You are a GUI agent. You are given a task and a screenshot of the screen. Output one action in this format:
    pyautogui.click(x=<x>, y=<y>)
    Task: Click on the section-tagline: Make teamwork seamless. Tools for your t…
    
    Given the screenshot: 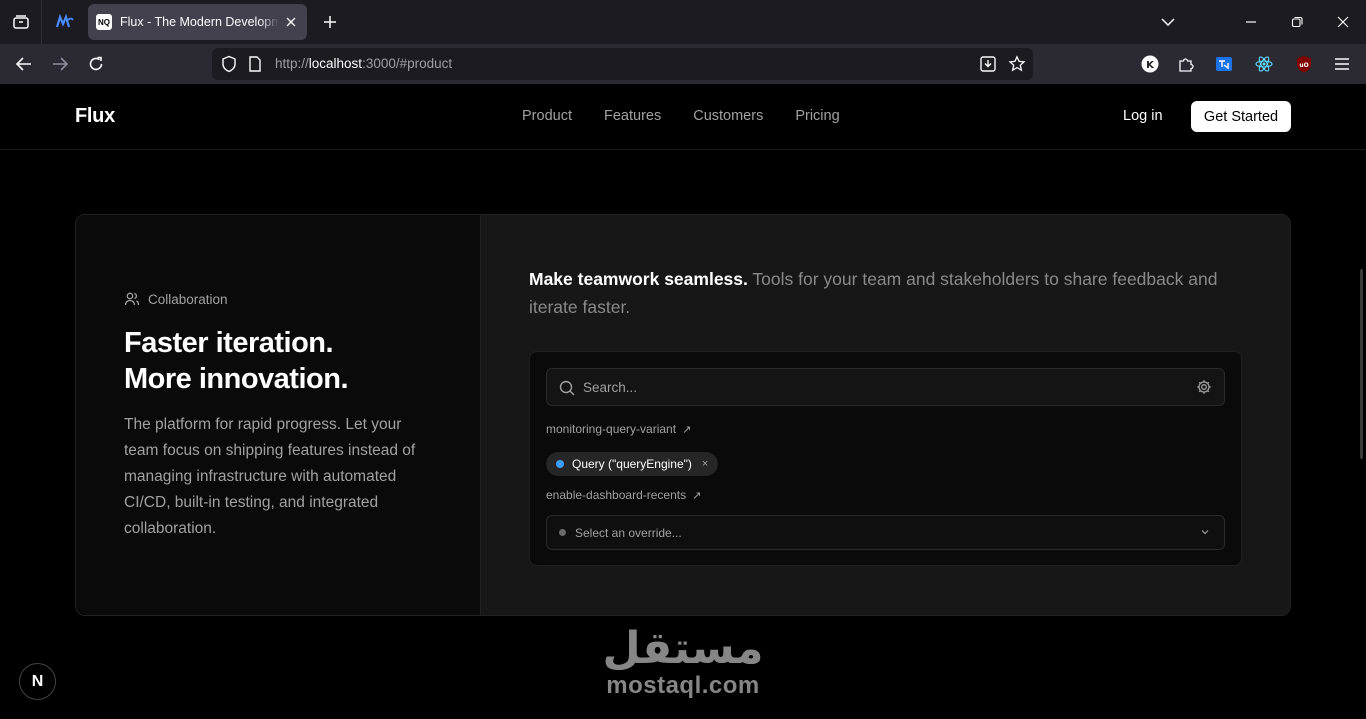 What is the action you would take?
    pyautogui.click(x=889, y=293)
    